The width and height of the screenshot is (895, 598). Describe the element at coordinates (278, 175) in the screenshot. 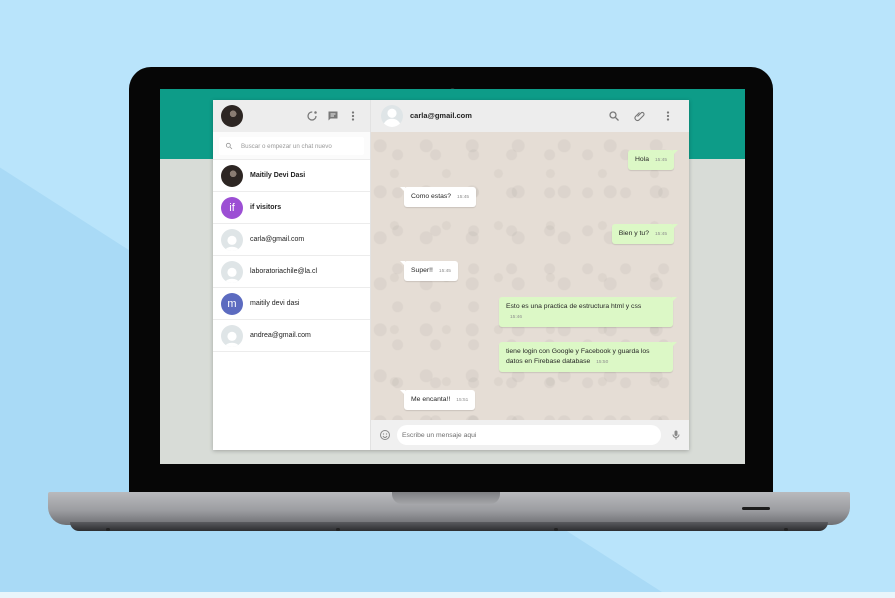

I see `contact-name: Maitily Devi Dasi` at that location.